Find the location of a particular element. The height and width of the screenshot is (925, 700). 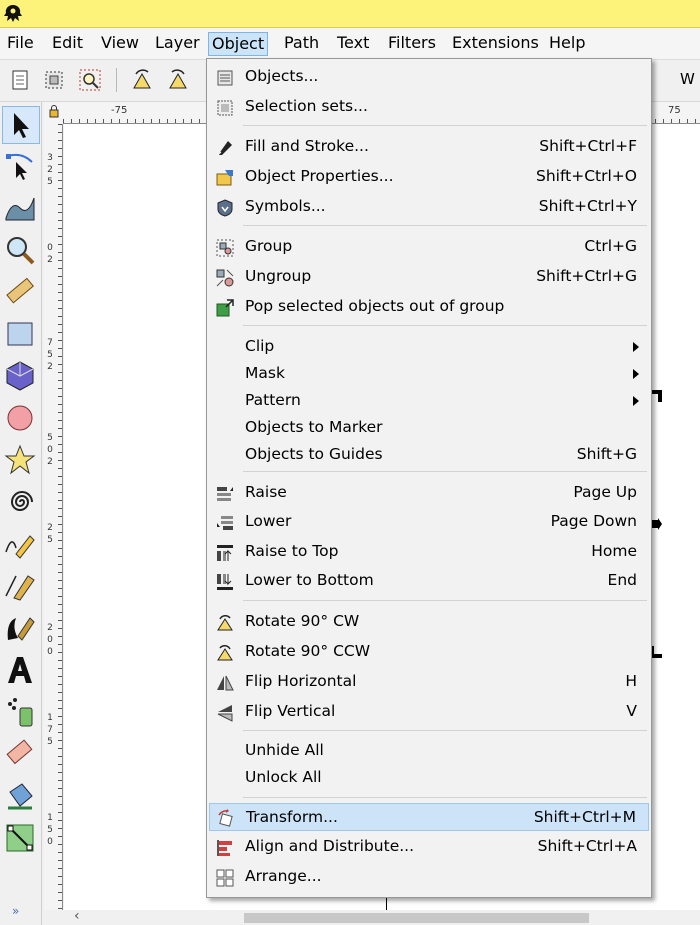

menu-item-objects-to-guides: Objects to Guides Shift+G is located at coordinates (429, 455).